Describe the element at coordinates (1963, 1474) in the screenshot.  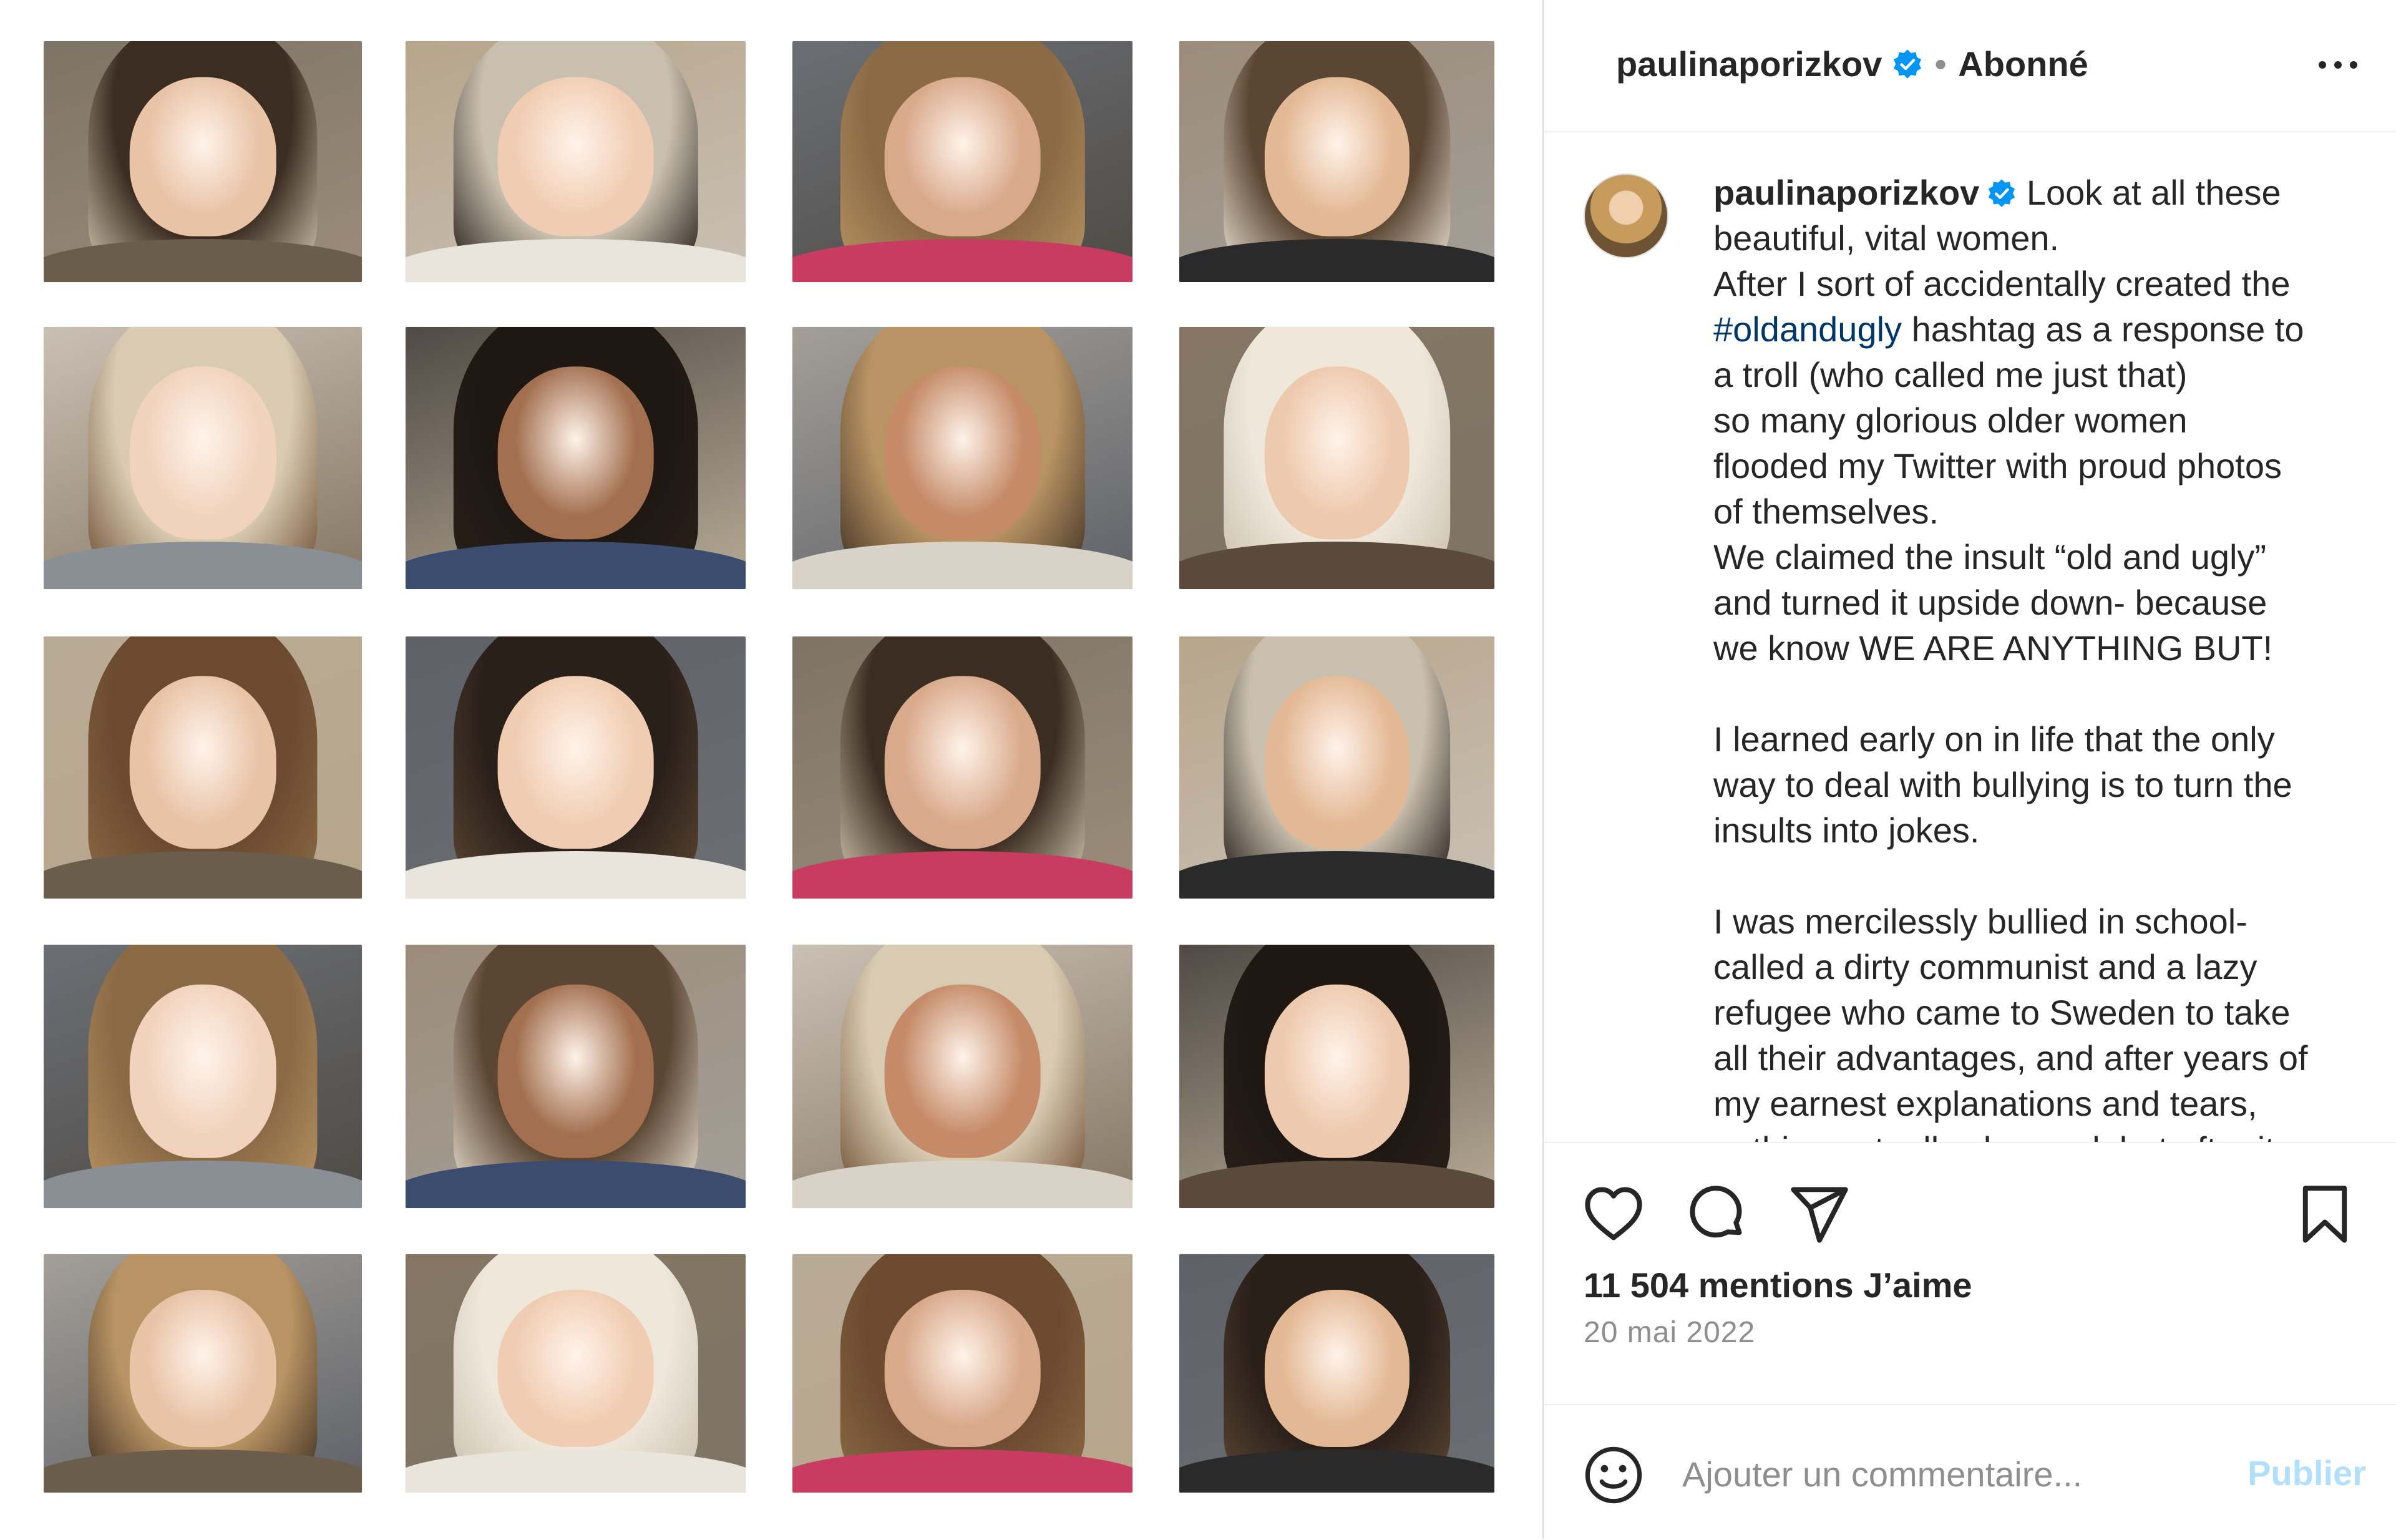
I see `comment-input` at that location.